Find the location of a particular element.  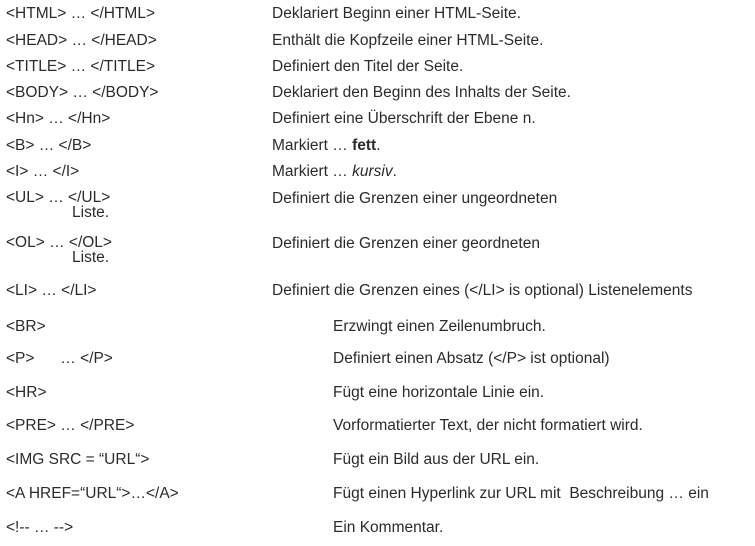

tag-description: Ein Kommentar. is located at coordinates (388, 527).